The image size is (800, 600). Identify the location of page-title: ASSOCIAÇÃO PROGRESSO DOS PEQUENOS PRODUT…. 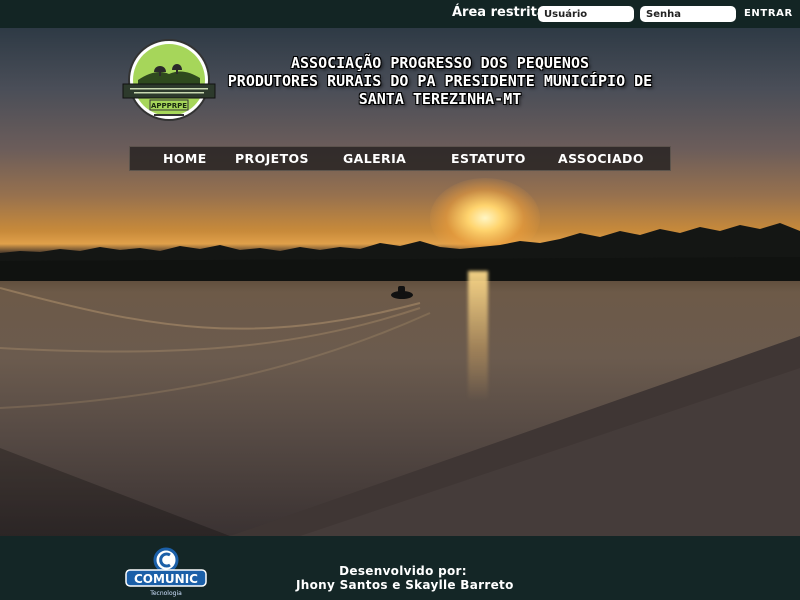
(440, 81).